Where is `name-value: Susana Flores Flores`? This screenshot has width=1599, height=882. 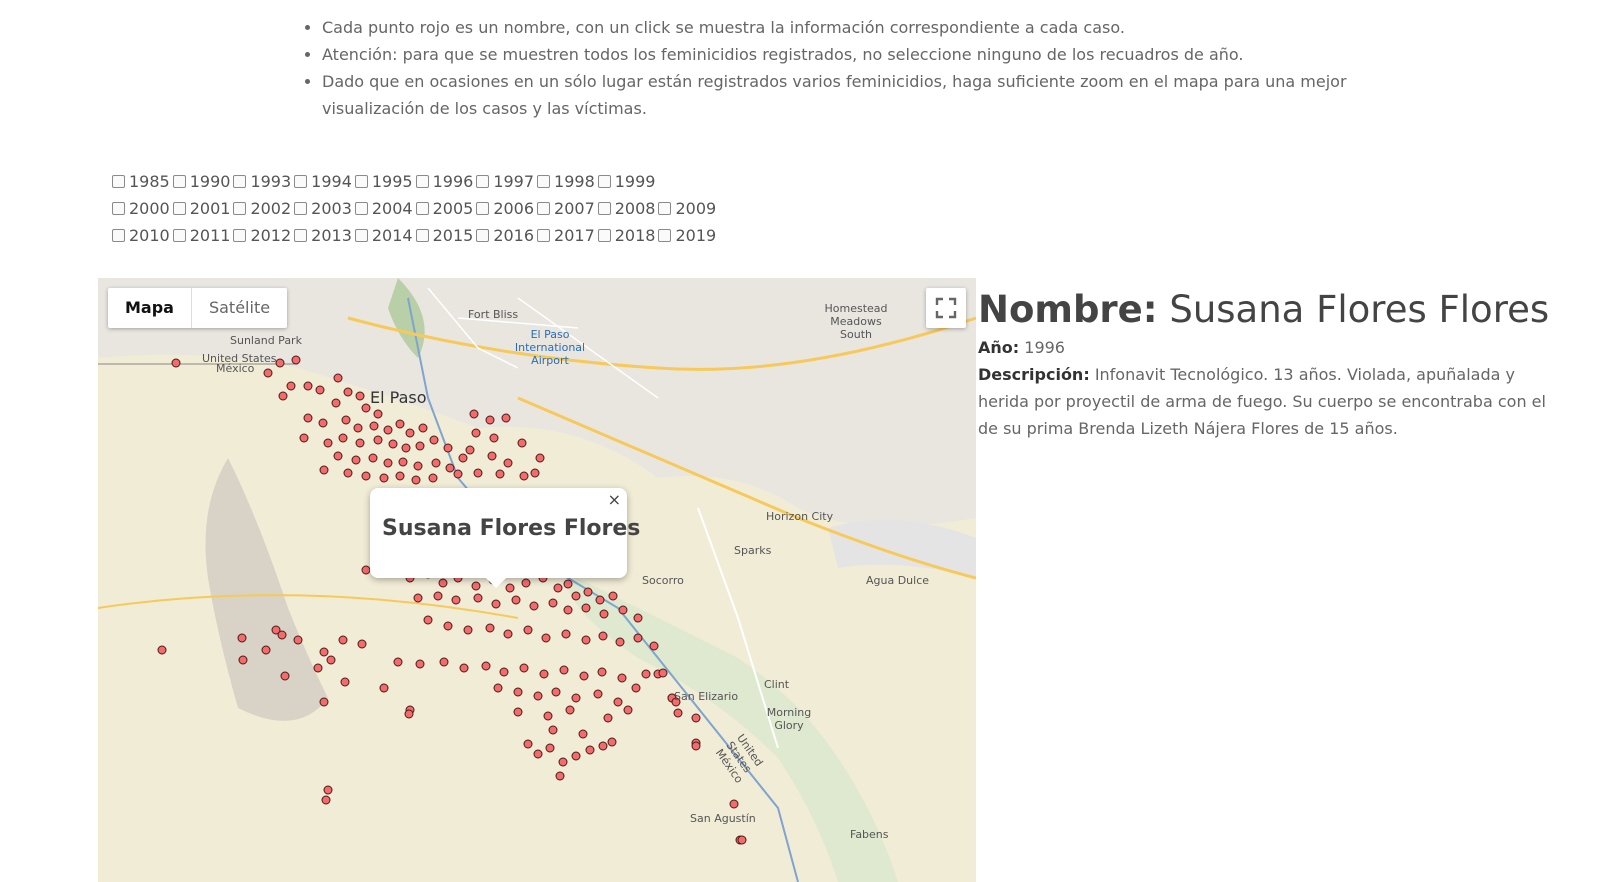 name-value: Susana Flores Flores is located at coordinates (1359, 309).